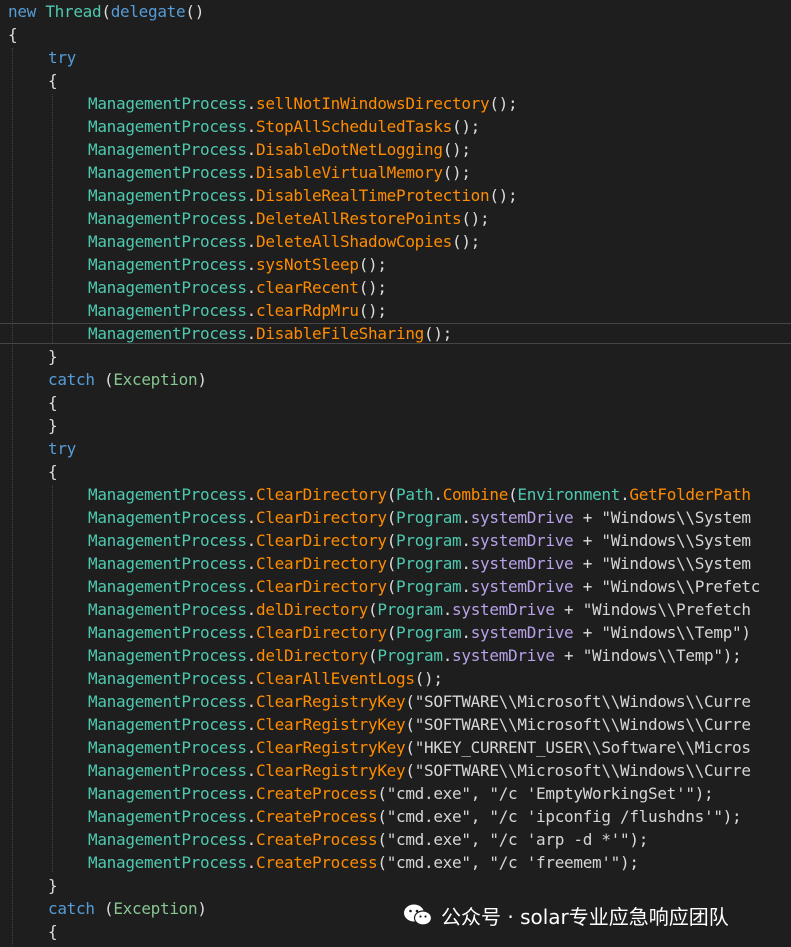 Image resolution: width=791 pixels, height=947 pixels. What do you see at coordinates (480, 862) in the screenshot?
I see `code-token-punct: ,` at bounding box center [480, 862].